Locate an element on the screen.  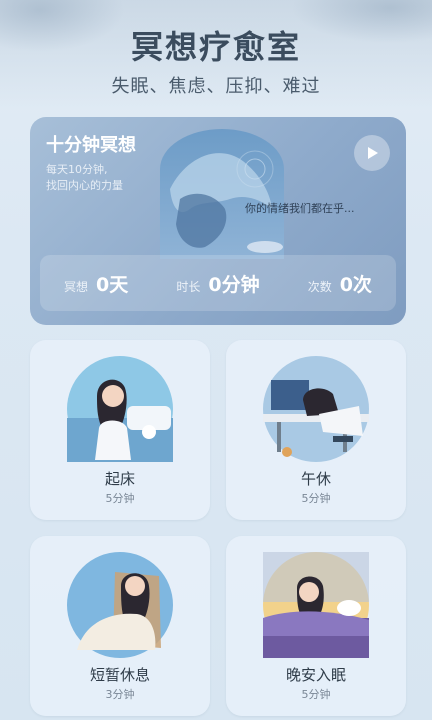
tile-name: 短暂休息 is located at coordinates (119, 675).